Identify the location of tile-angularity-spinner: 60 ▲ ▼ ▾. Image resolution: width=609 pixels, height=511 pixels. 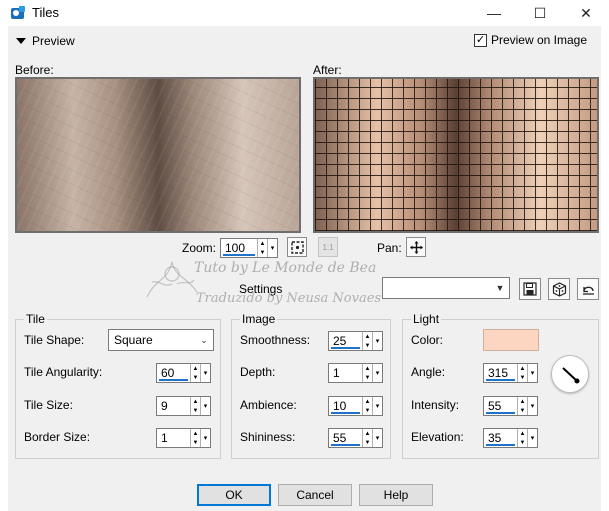
(183, 373).